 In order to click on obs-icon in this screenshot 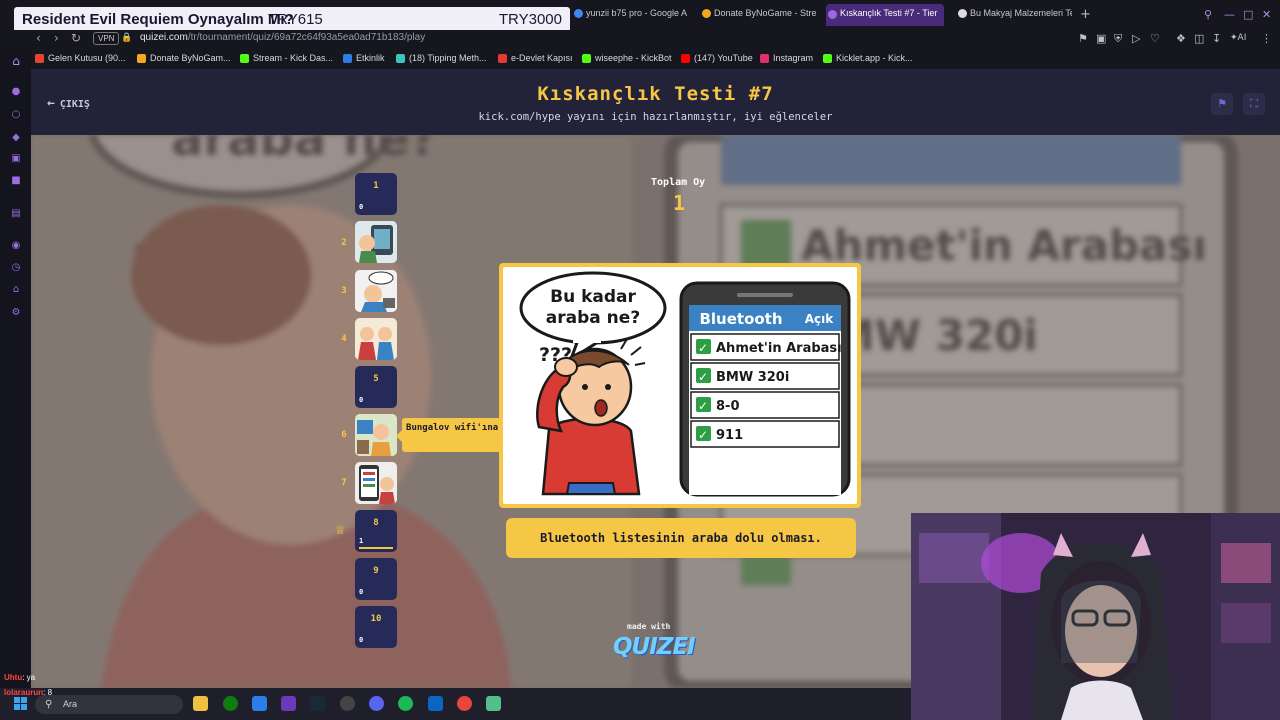, I will do `click(493, 703)`.